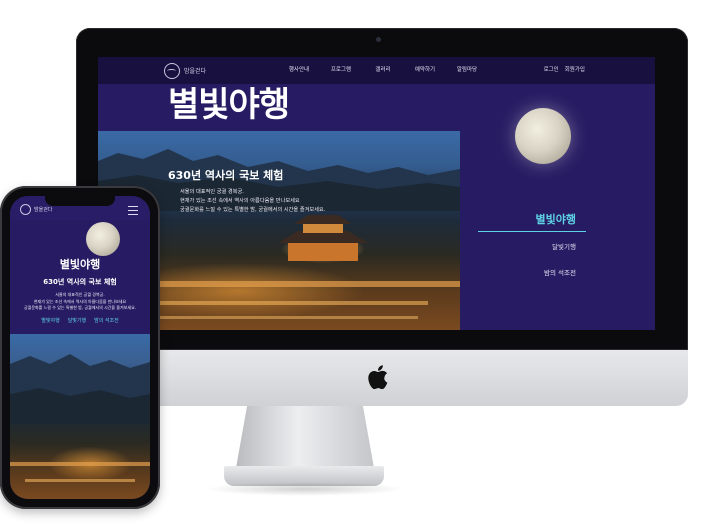  What do you see at coordinates (226, 175) in the screenshot?
I see `hero-subtitle: 630년 역사의 국보 체험` at bounding box center [226, 175].